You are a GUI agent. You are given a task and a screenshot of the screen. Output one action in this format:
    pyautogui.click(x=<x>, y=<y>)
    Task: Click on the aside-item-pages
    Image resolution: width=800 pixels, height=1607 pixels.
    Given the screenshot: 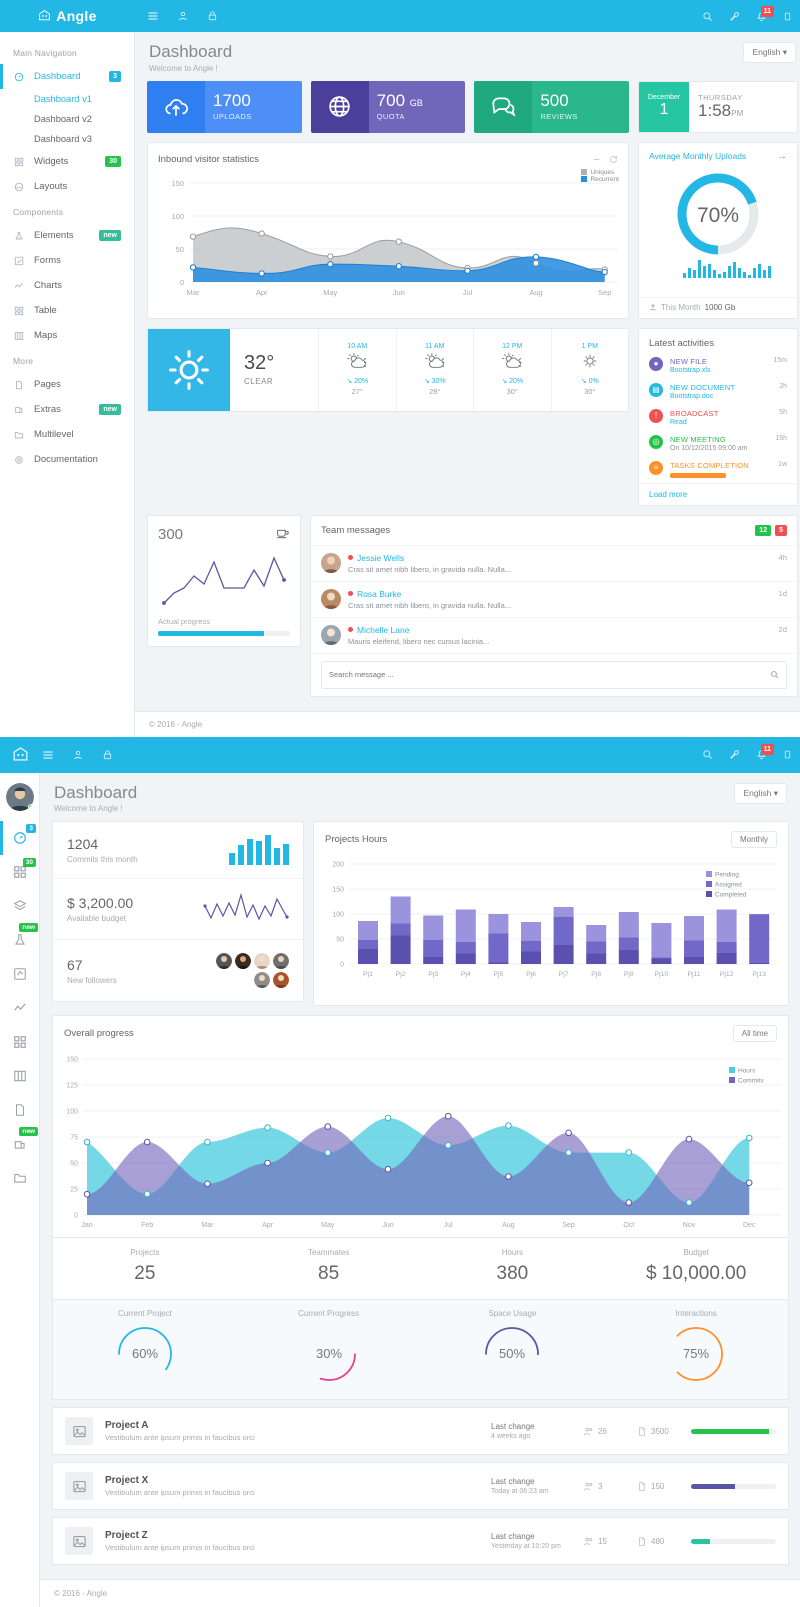 What is the action you would take?
    pyautogui.click(x=19, y=1110)
    